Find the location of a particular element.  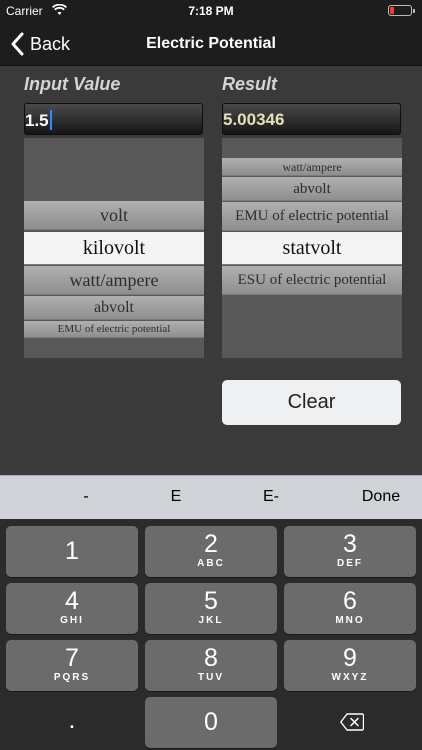

key-digit: 3 is located at coordinates (350, 544).